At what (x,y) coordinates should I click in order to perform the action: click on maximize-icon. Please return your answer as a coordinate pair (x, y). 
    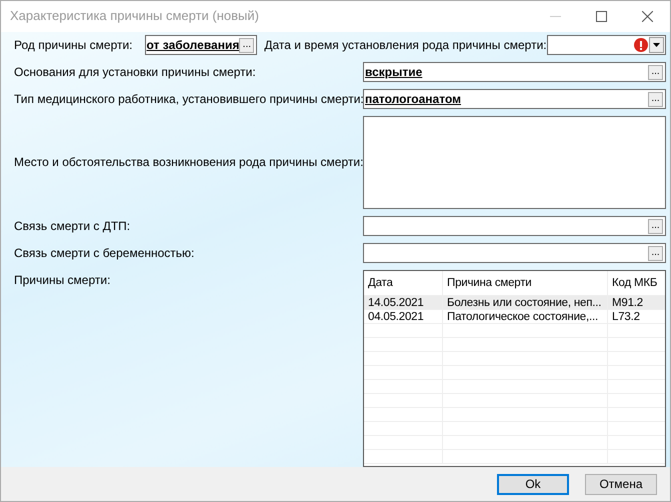
    Looking at the image, I should click on (601, 16).